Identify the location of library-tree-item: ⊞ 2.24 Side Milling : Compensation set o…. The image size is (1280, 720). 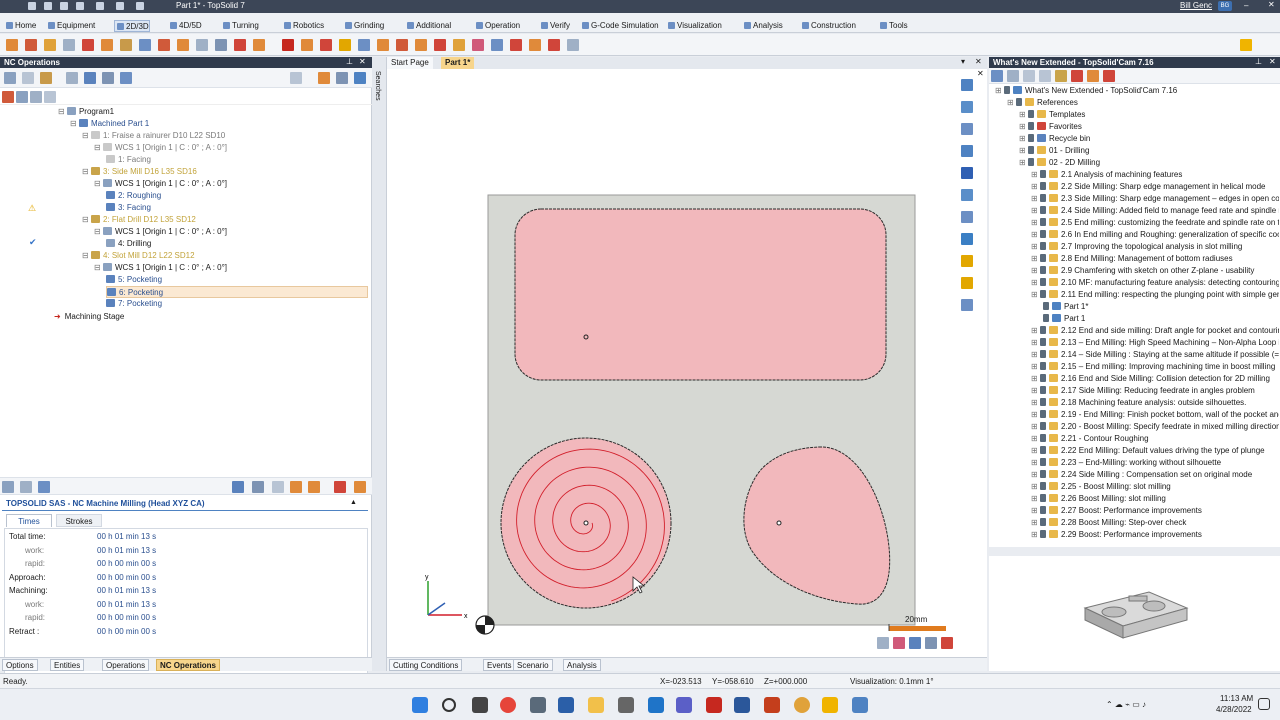
(1134, 475).